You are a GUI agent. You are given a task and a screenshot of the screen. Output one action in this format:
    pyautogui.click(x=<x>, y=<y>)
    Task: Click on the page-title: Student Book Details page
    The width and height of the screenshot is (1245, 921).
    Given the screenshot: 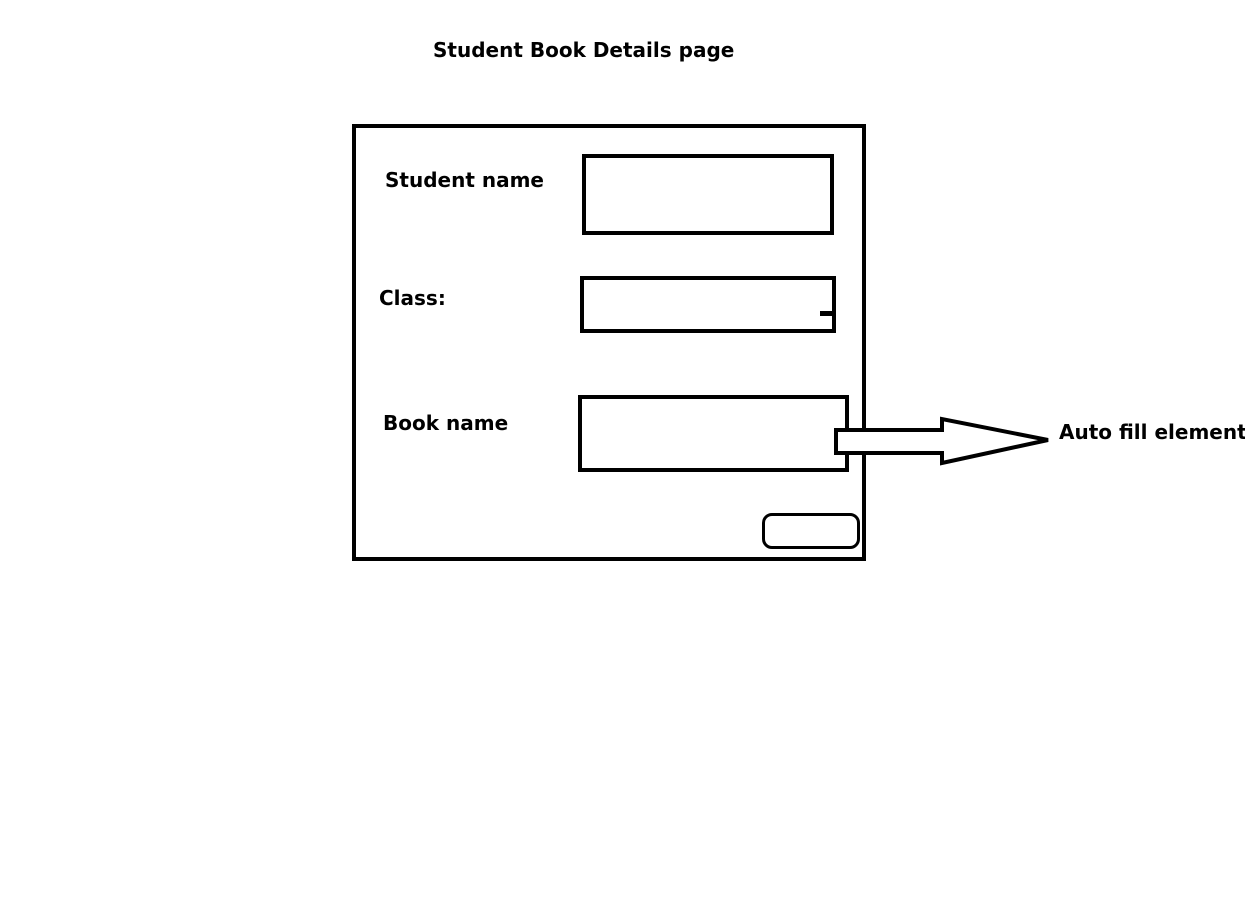 What is the action you would take?
    pyautogui.click(x=584, y=50)
    